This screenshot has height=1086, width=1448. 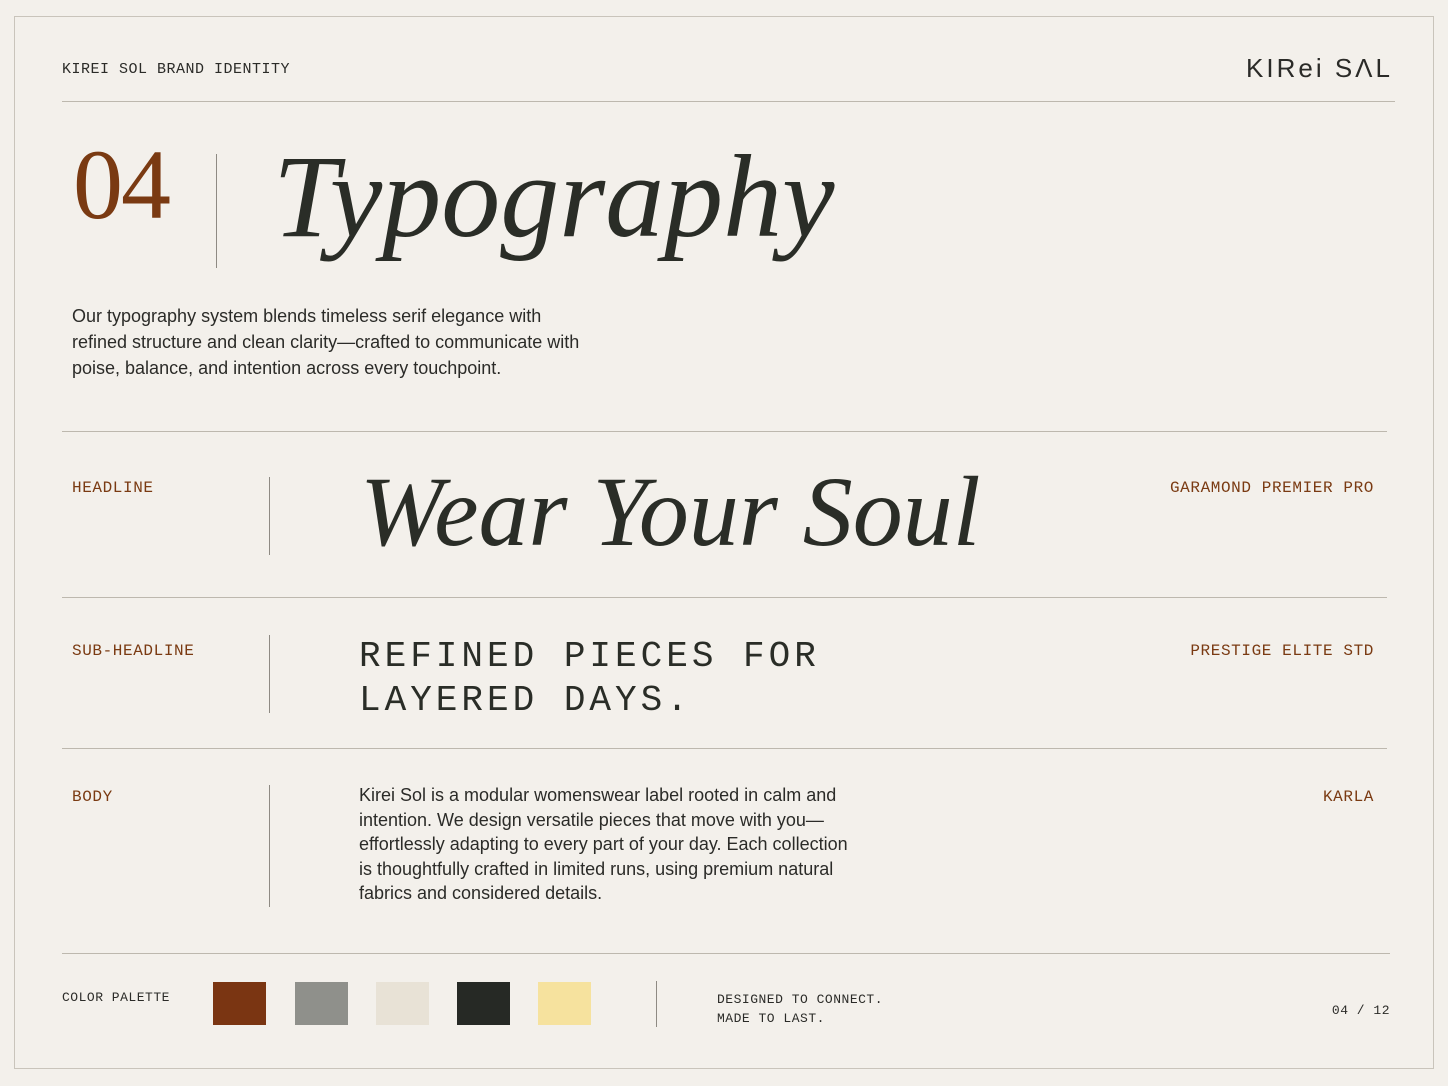 I want to click on tagline-line-2: MADE TO LAST., so click(x=771, y=1018).